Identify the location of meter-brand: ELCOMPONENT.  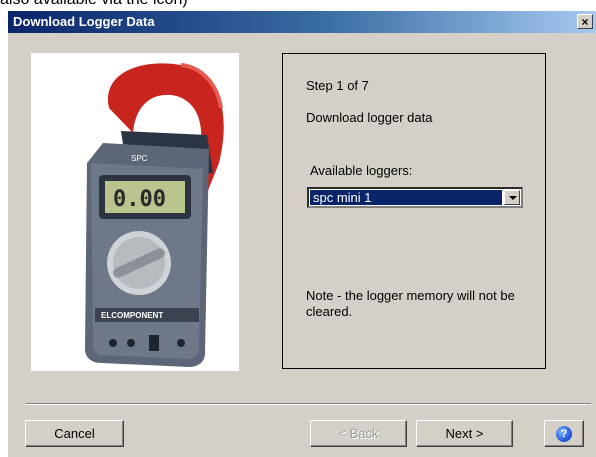
(132, 315).